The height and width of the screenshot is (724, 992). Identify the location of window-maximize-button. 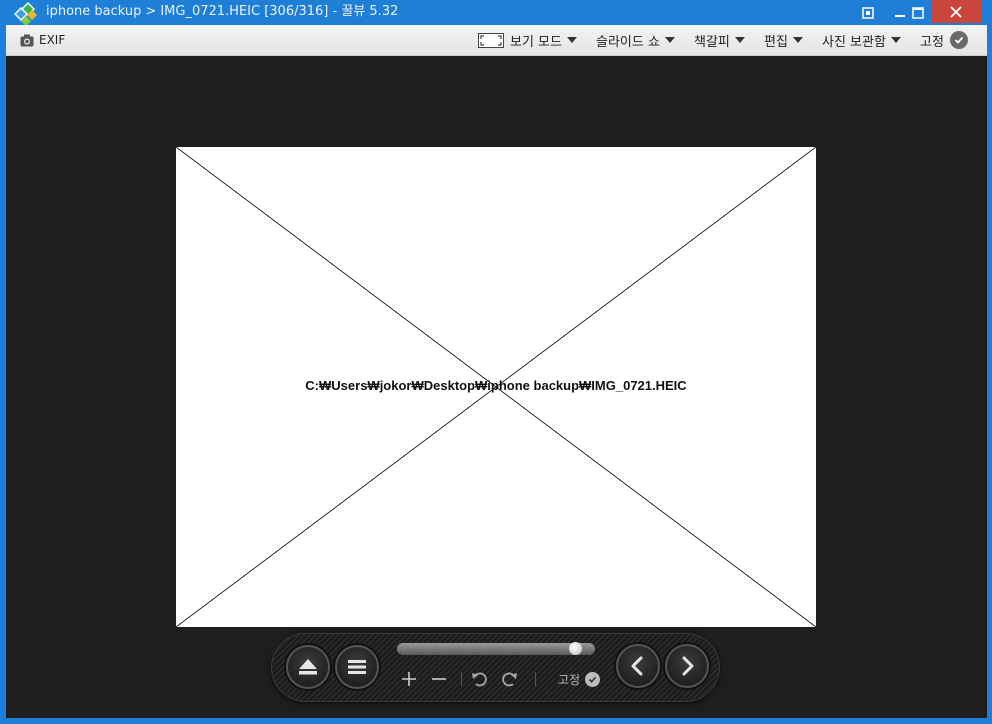
(918, 12).